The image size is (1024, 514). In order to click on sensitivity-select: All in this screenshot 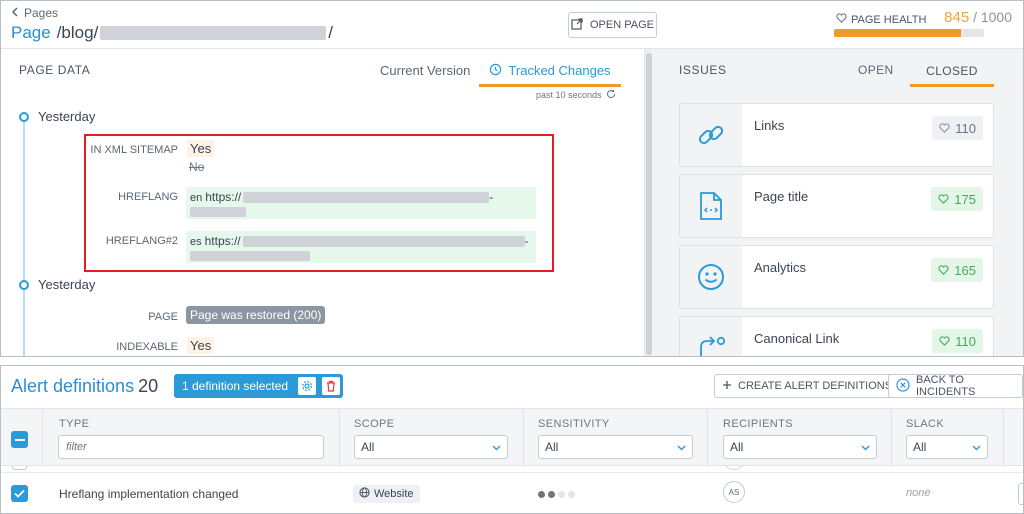, I will do `click(615, 447)`.